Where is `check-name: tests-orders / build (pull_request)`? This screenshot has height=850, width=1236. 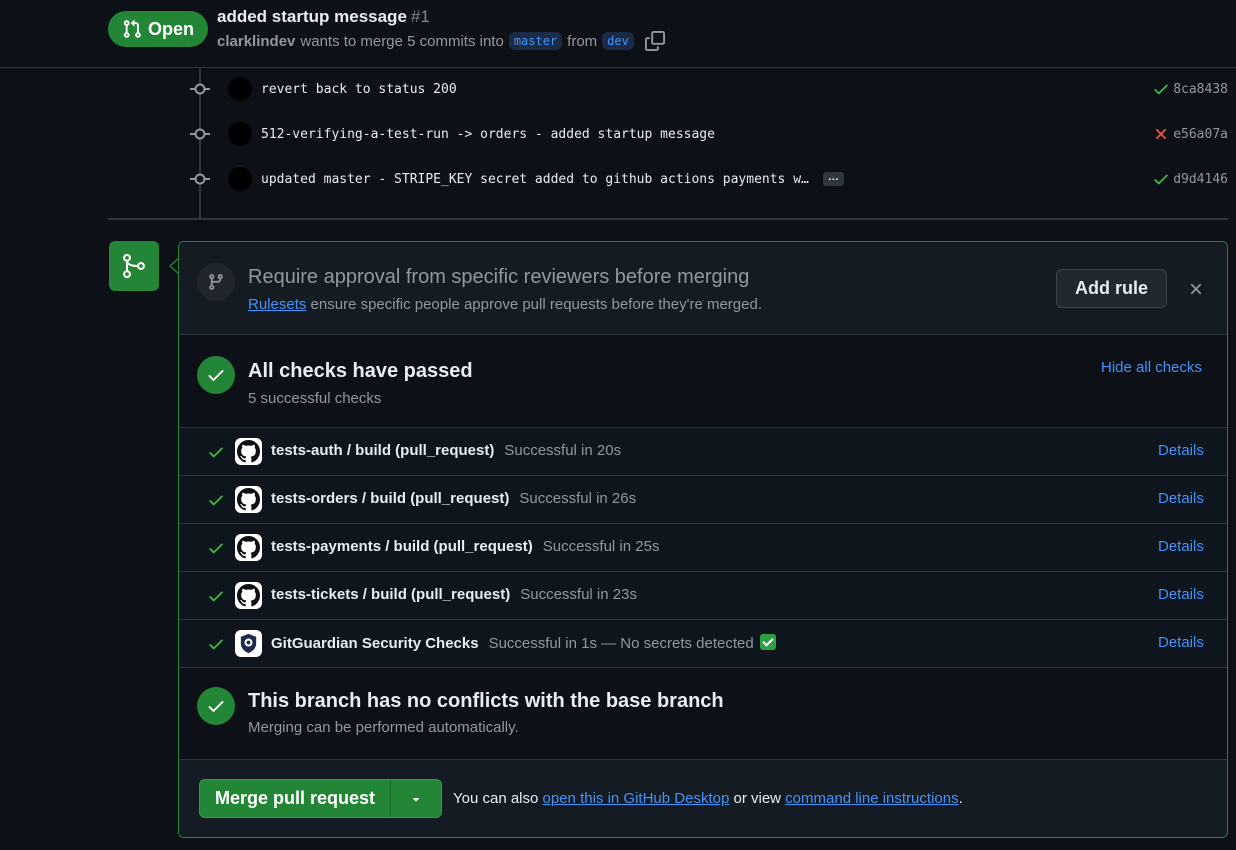 check-name: tests-orders / build (pull_request) is located at coordinates (390, 498).